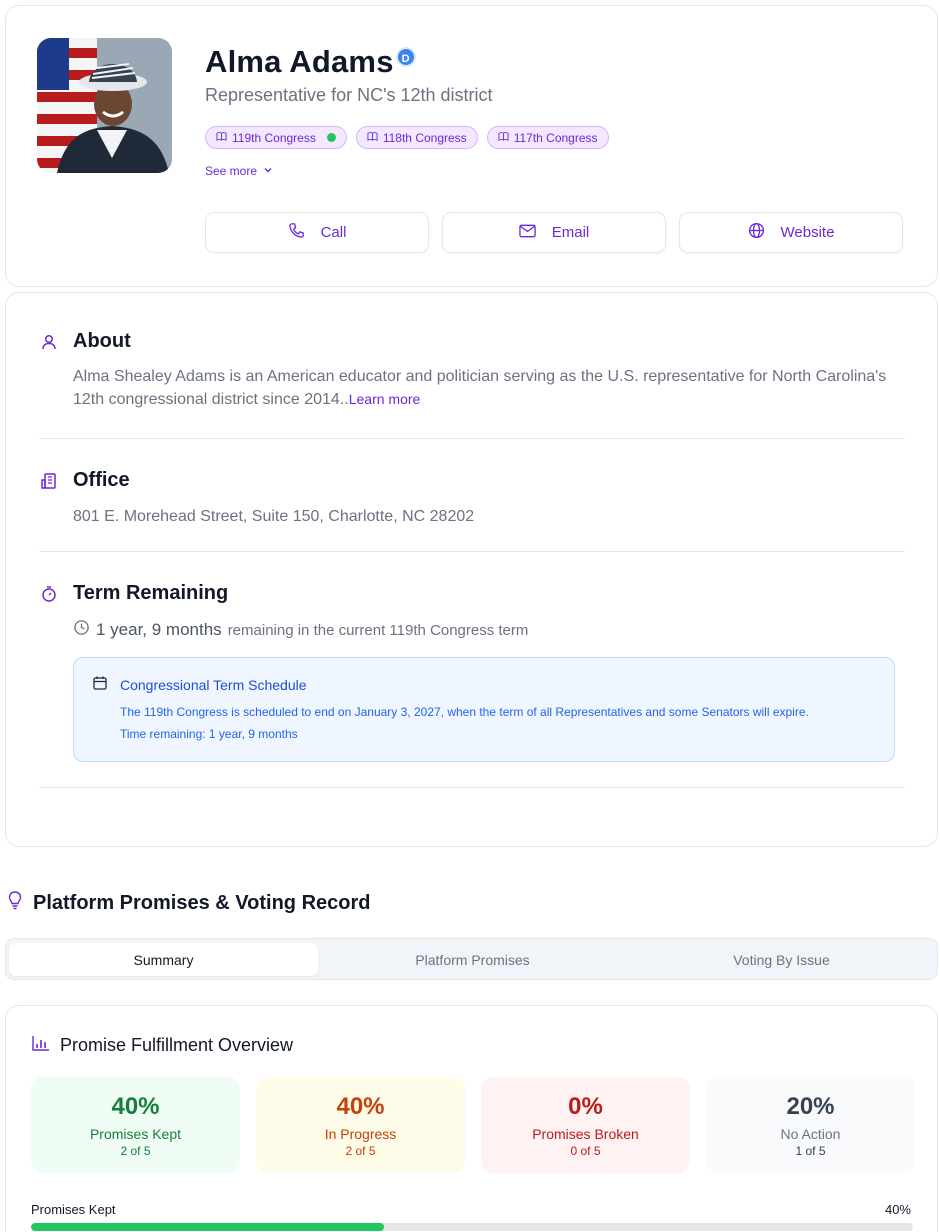  What do you see at coordinates (49, 481) in the screenshot?
I see `building-icon` at bounding box center [49, 481].